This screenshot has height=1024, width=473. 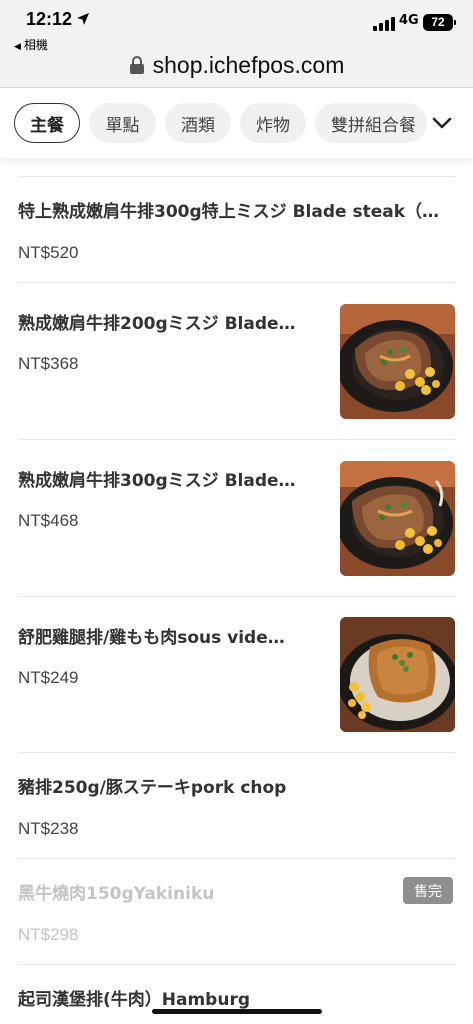 What do you see at coordinates (236, 805) in the screenshot?
I see `menu-item: 豬排250g/豚ステーキpork chop NT$238` at bounding box center [236, 805].